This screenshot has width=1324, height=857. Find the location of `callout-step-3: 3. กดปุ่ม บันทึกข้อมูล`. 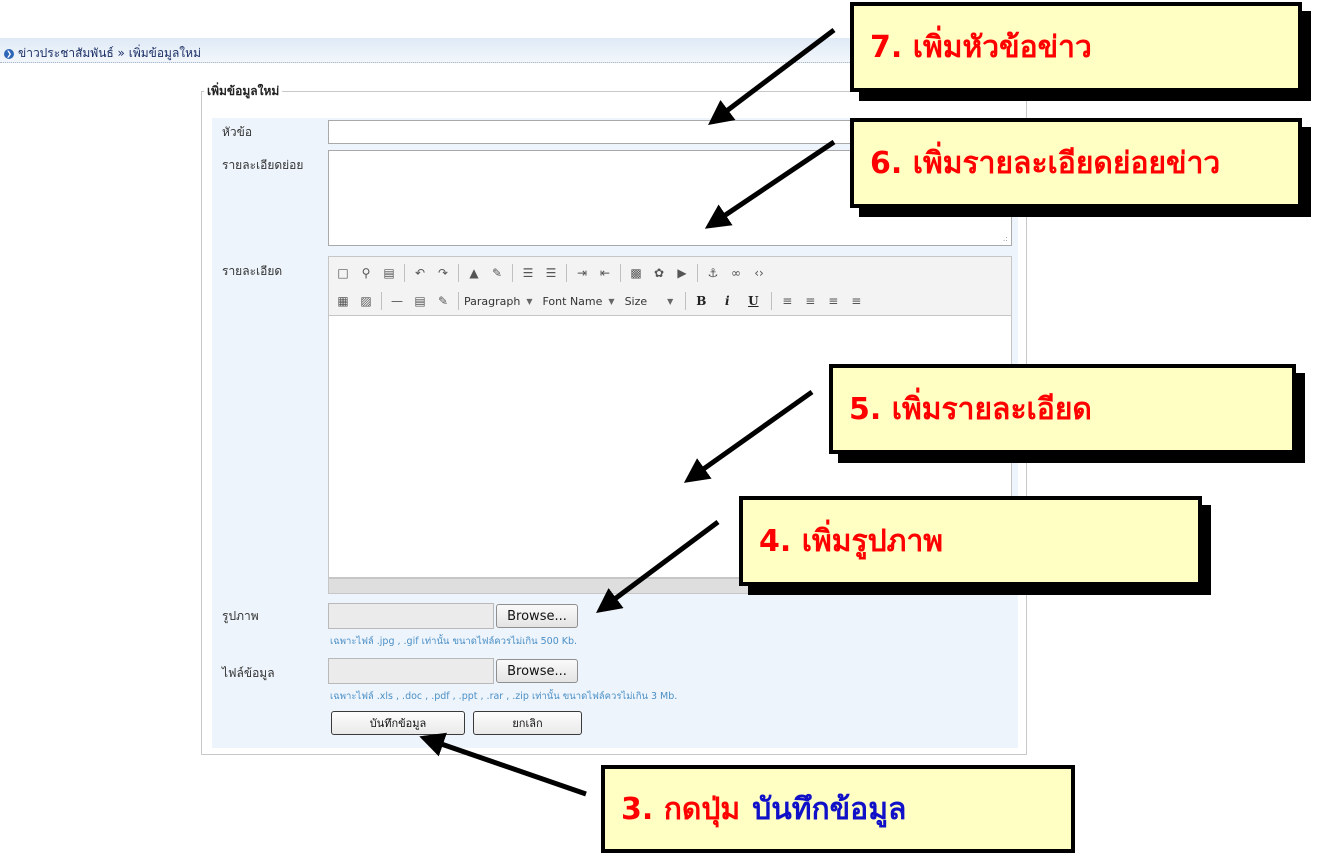

callout-step-3: 3. กดปุ่ม บันทึกข้อมูล is located at coordinates (838, 809).